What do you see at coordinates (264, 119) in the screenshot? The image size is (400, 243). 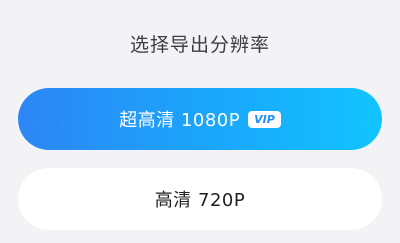 I see `vip-badge: VIP` at bounding box center [264, 119].